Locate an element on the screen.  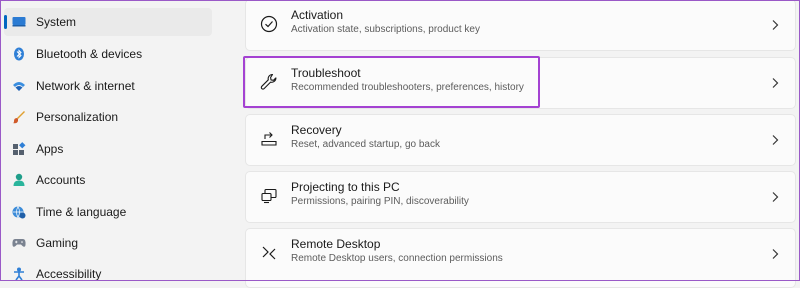
sidebar-item-label: Accounts is located at coordinates (61, 180).